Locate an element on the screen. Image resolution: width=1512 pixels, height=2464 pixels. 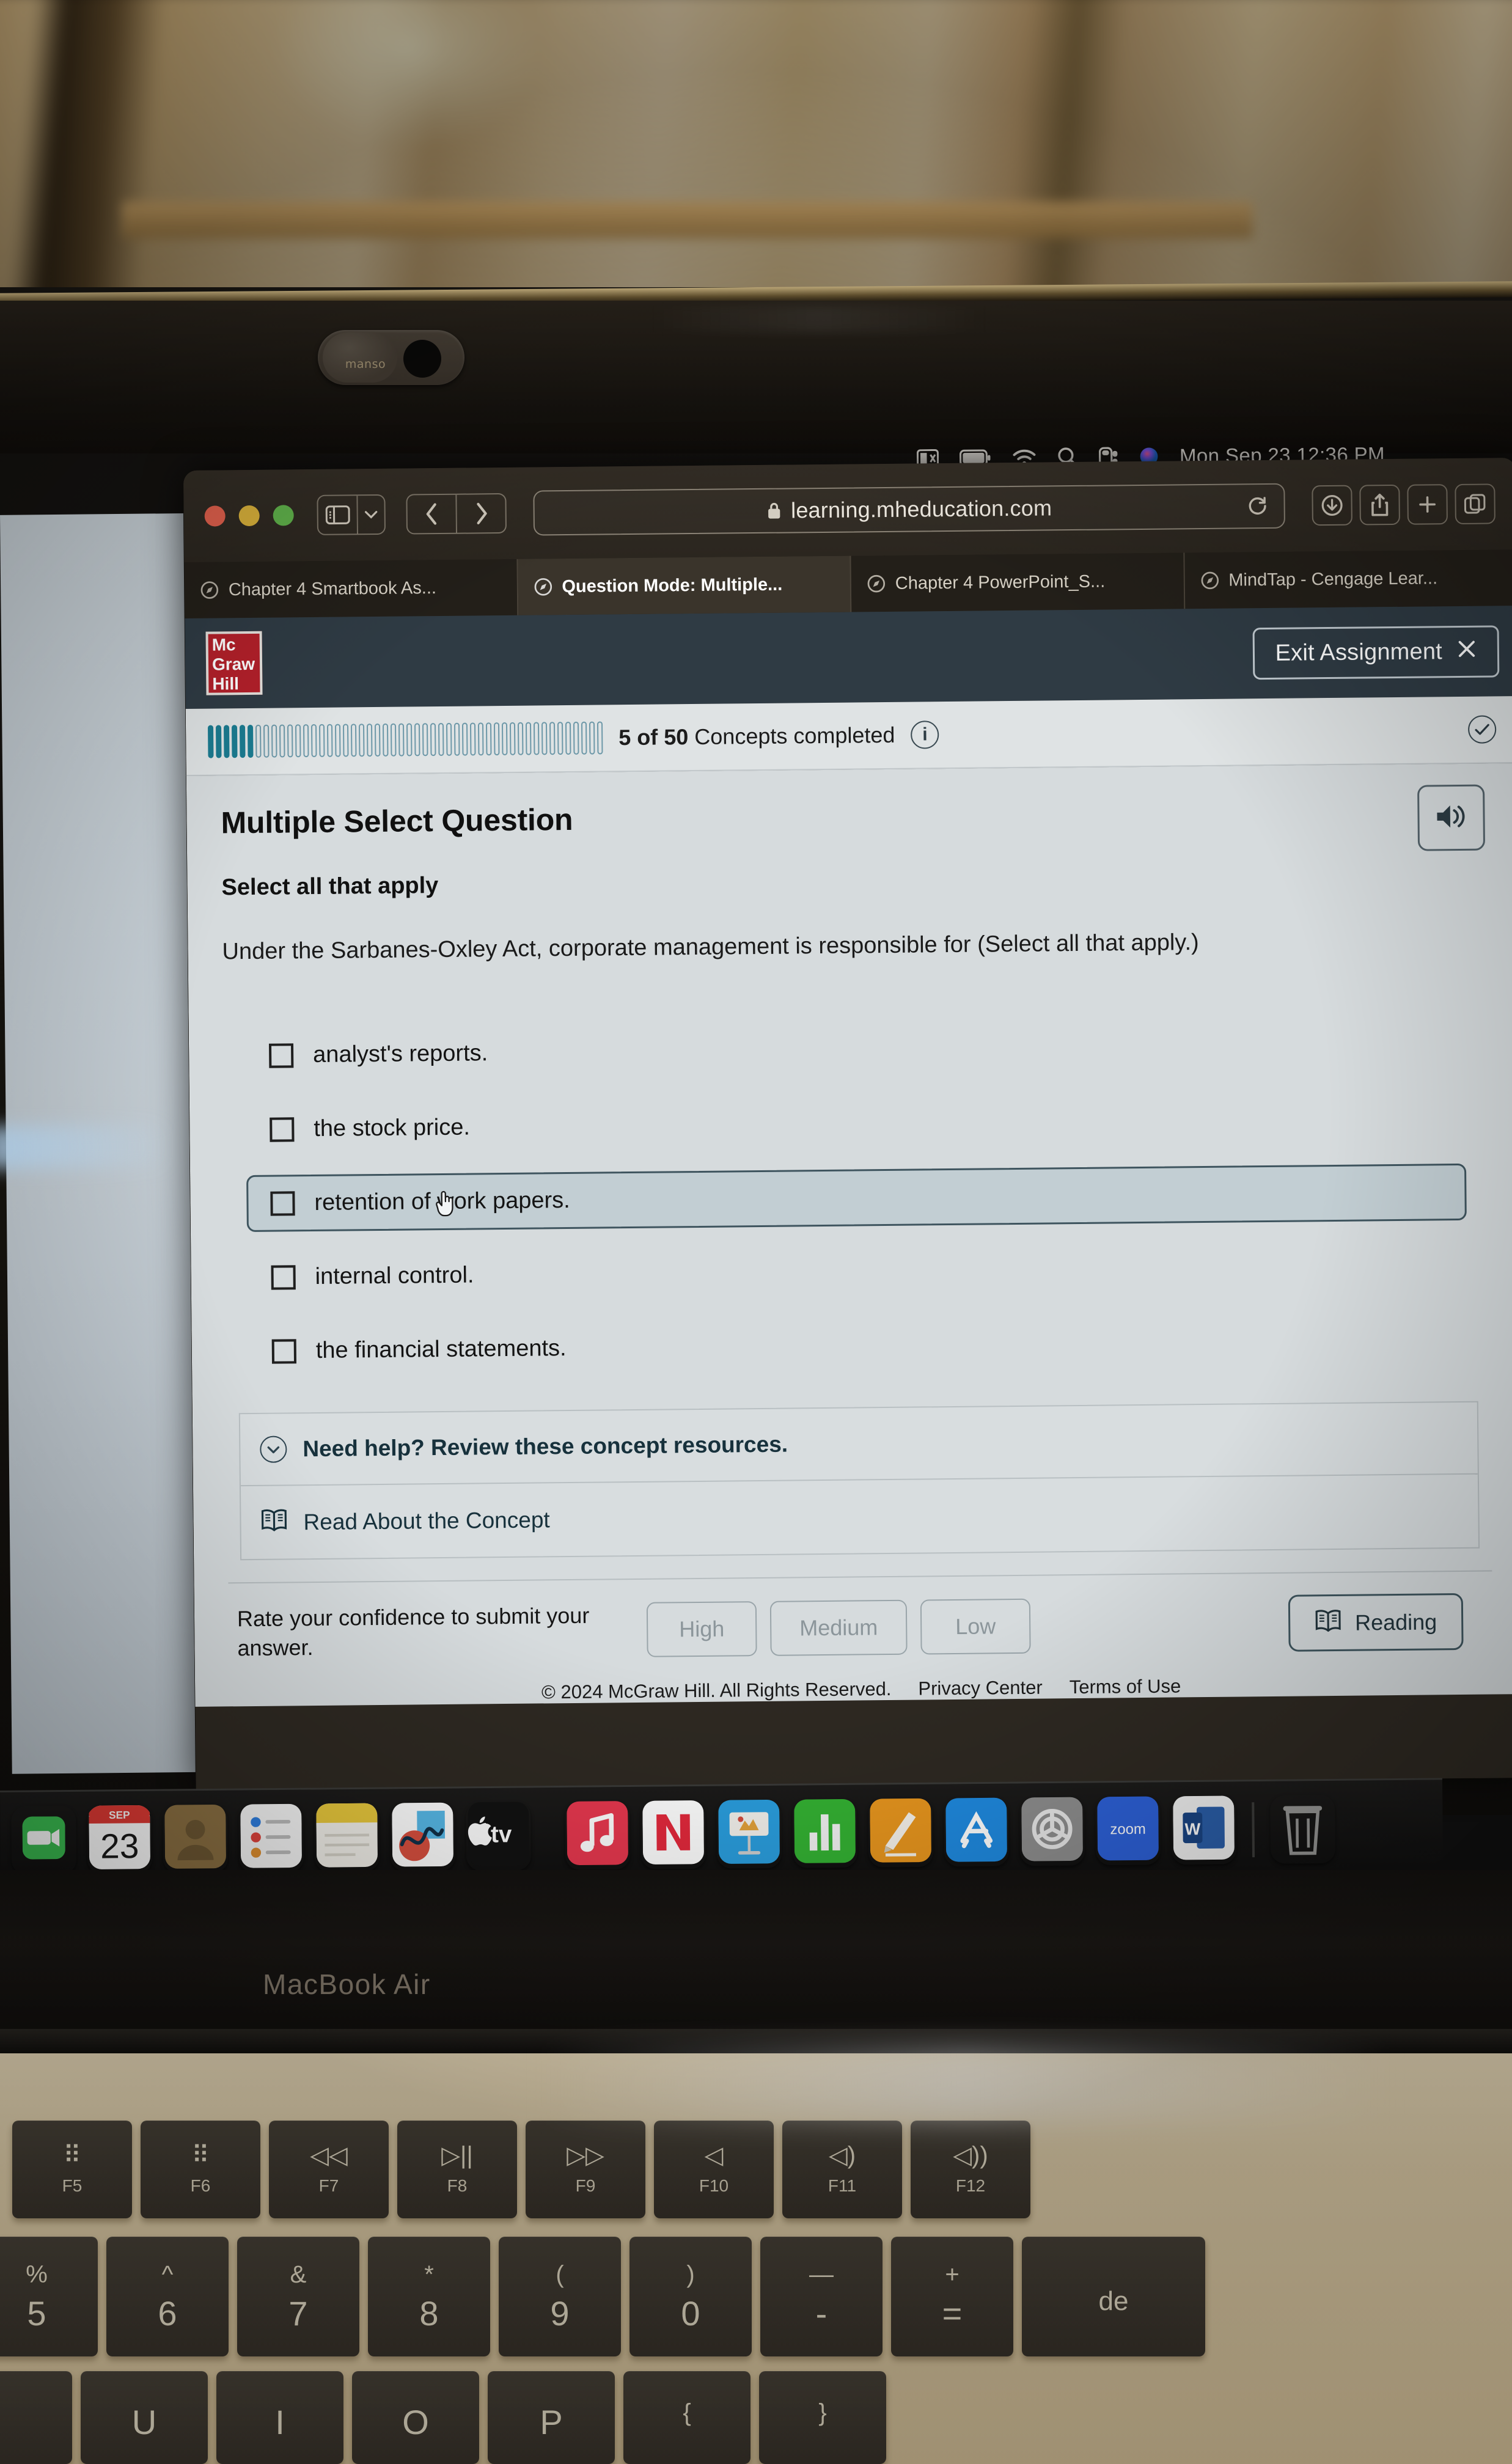
back-chevron-icon is located at coordinates (431, 514).